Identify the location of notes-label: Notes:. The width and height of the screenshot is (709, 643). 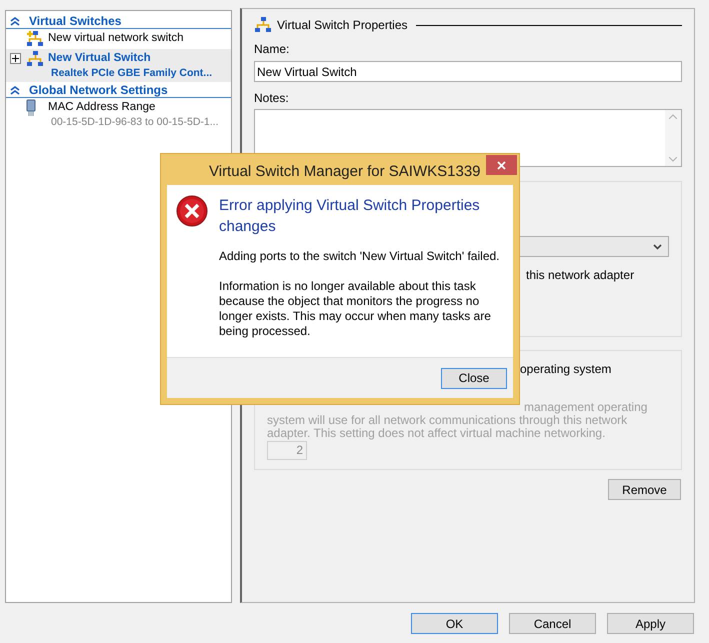
(272, 98).